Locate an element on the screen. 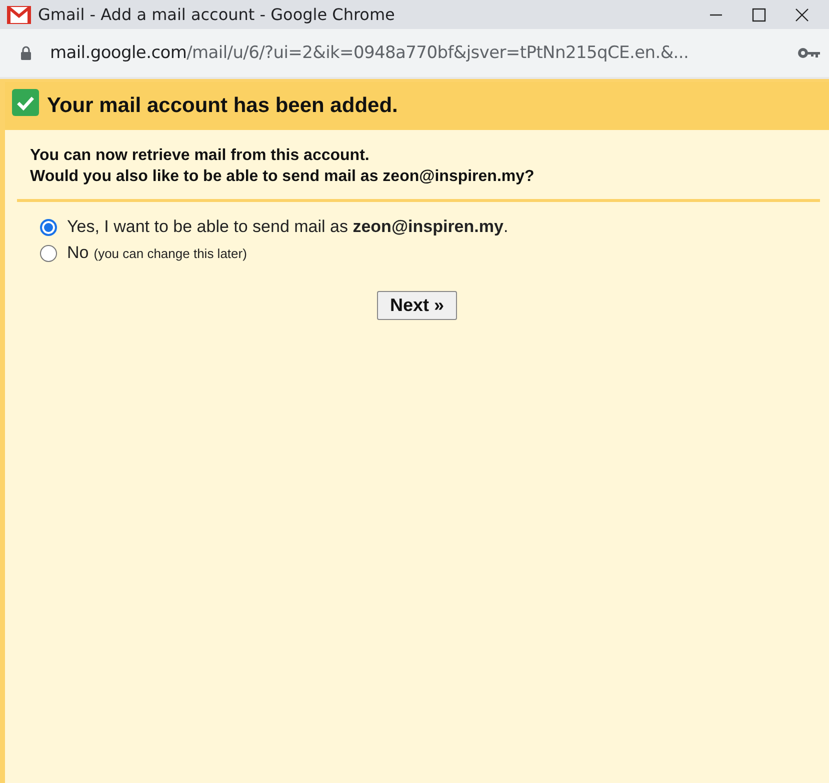 The width and height of the screenshot is (829, 783). maximize-icon is located at coordinates (759, 14).